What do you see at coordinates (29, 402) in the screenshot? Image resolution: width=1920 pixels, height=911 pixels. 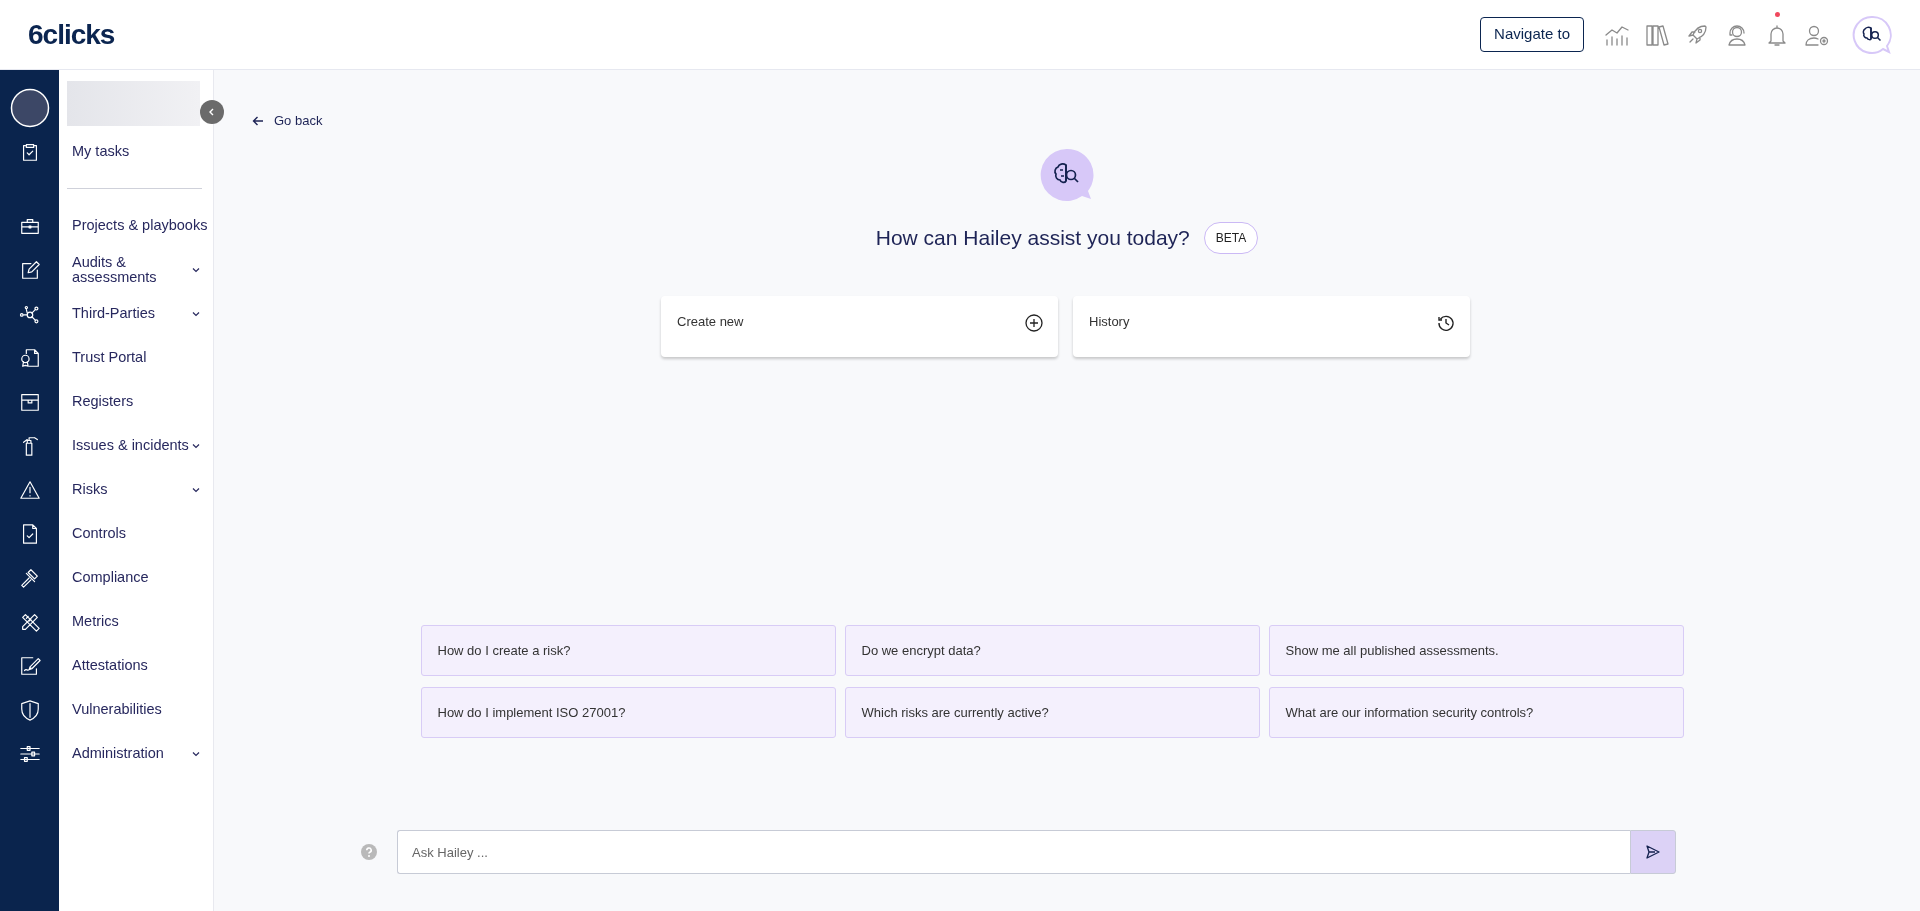 I see `box-icon` at bounding box center [29, 402].